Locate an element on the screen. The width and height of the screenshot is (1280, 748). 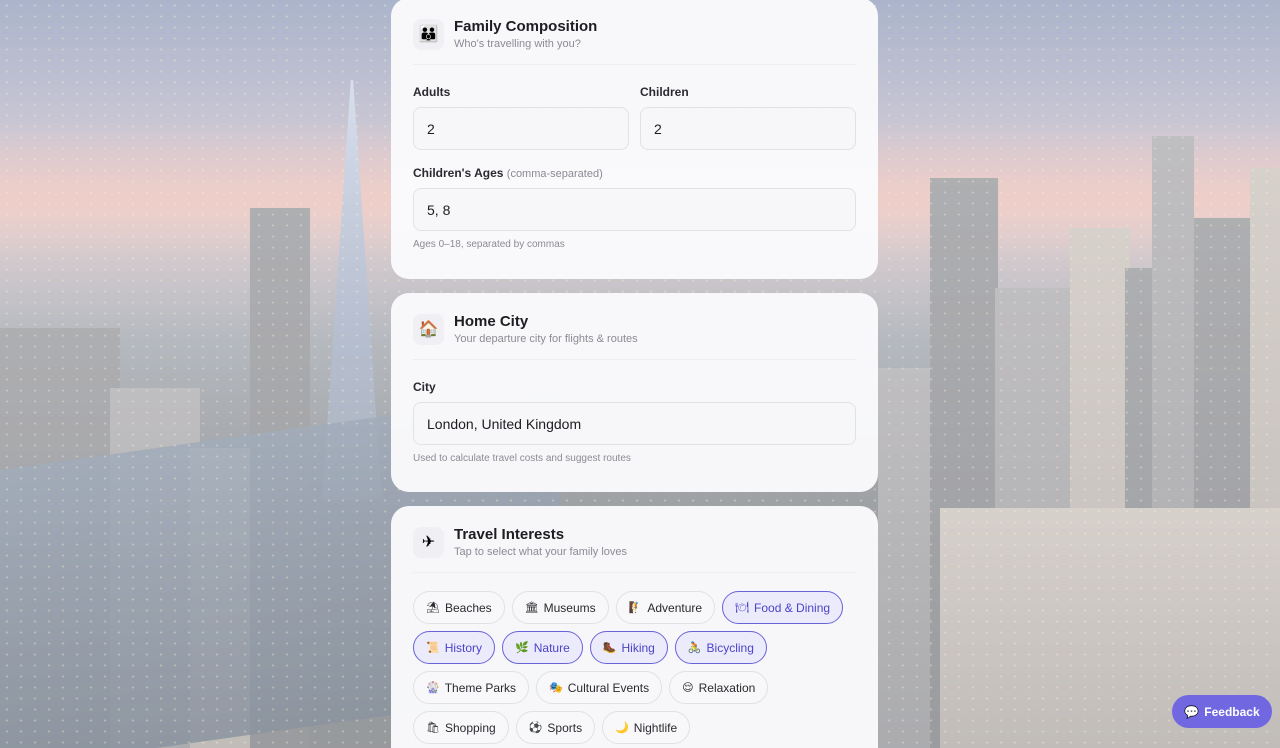
interest-chip-emoji-icon: 🍽 is located at coordinates (742, 608).